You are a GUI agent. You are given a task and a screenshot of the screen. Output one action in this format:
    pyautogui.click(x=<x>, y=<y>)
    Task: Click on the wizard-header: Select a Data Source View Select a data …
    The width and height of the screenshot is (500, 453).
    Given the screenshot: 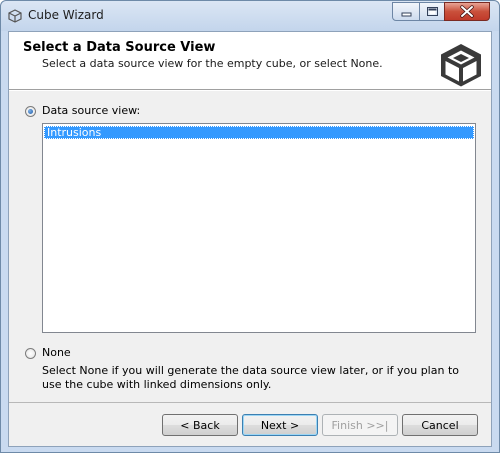 What is the action you would take?
    pyautogui.click(x=250, y=60)
    